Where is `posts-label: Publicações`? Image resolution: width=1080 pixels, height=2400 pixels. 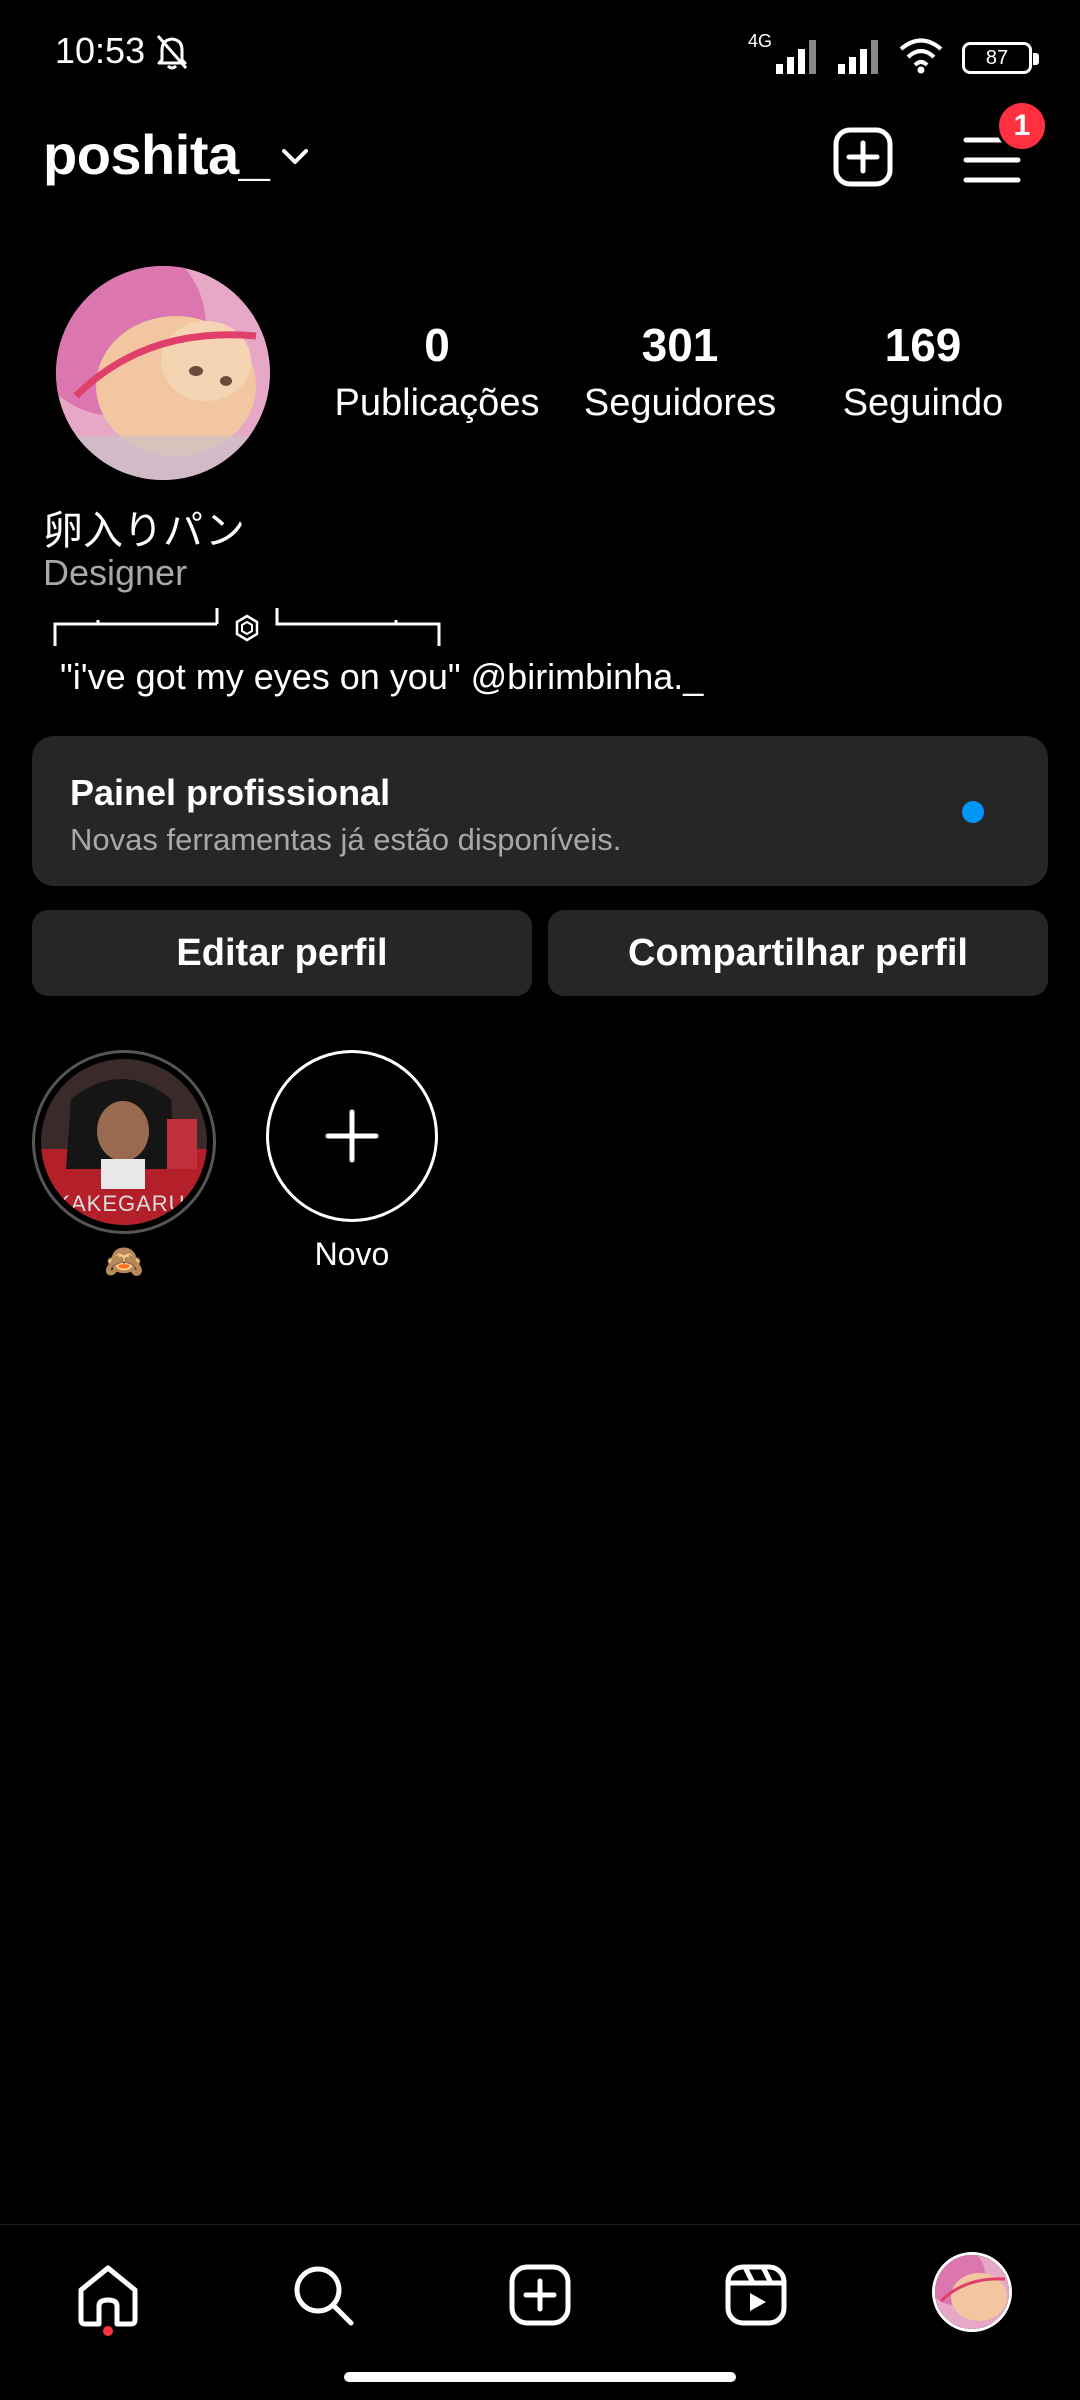
posts-label: Publicações is located at coordinates (437, 403).